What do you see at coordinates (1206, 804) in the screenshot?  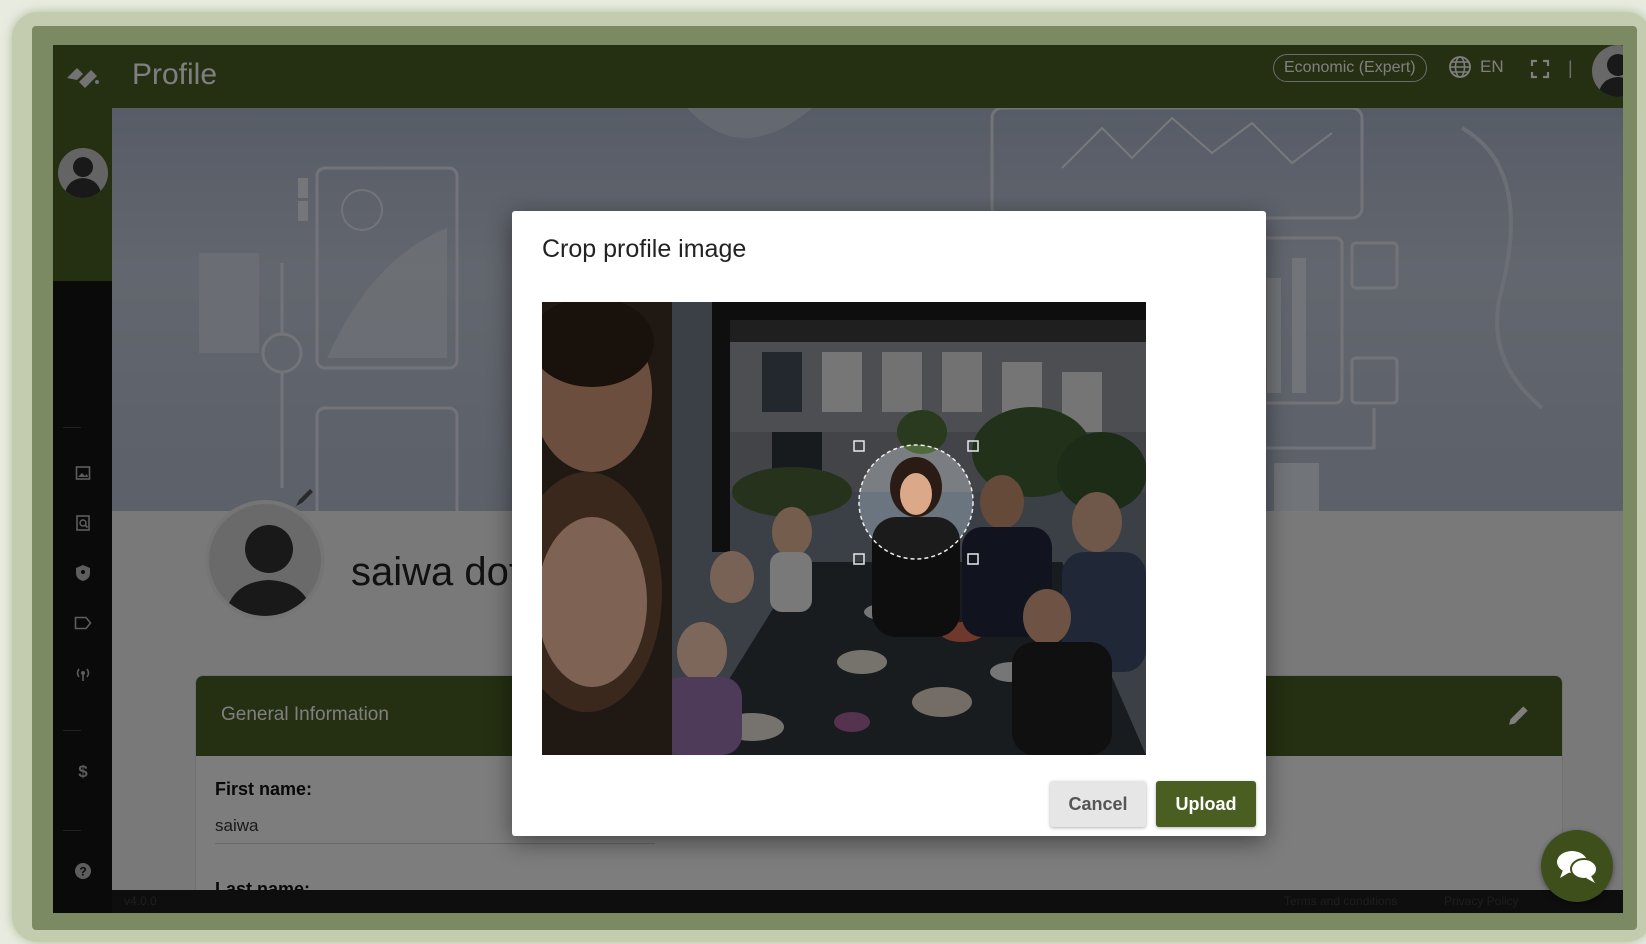 I see `upload-button: Upload` at bounding box center [1206, 804].